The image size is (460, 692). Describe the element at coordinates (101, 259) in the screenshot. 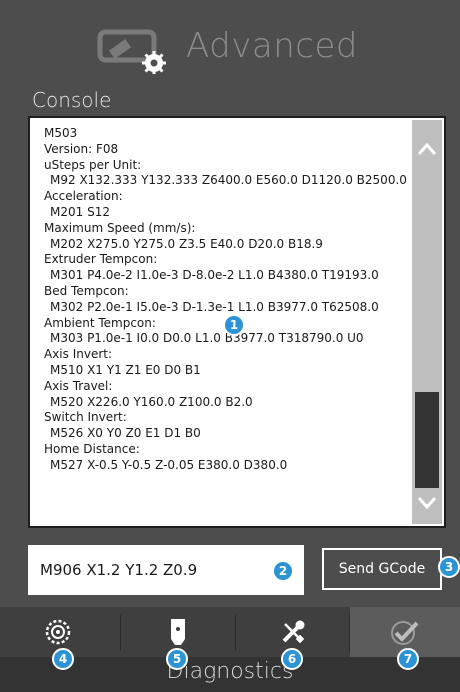

I see `console-line: Extruder Tempcon:` at that location.